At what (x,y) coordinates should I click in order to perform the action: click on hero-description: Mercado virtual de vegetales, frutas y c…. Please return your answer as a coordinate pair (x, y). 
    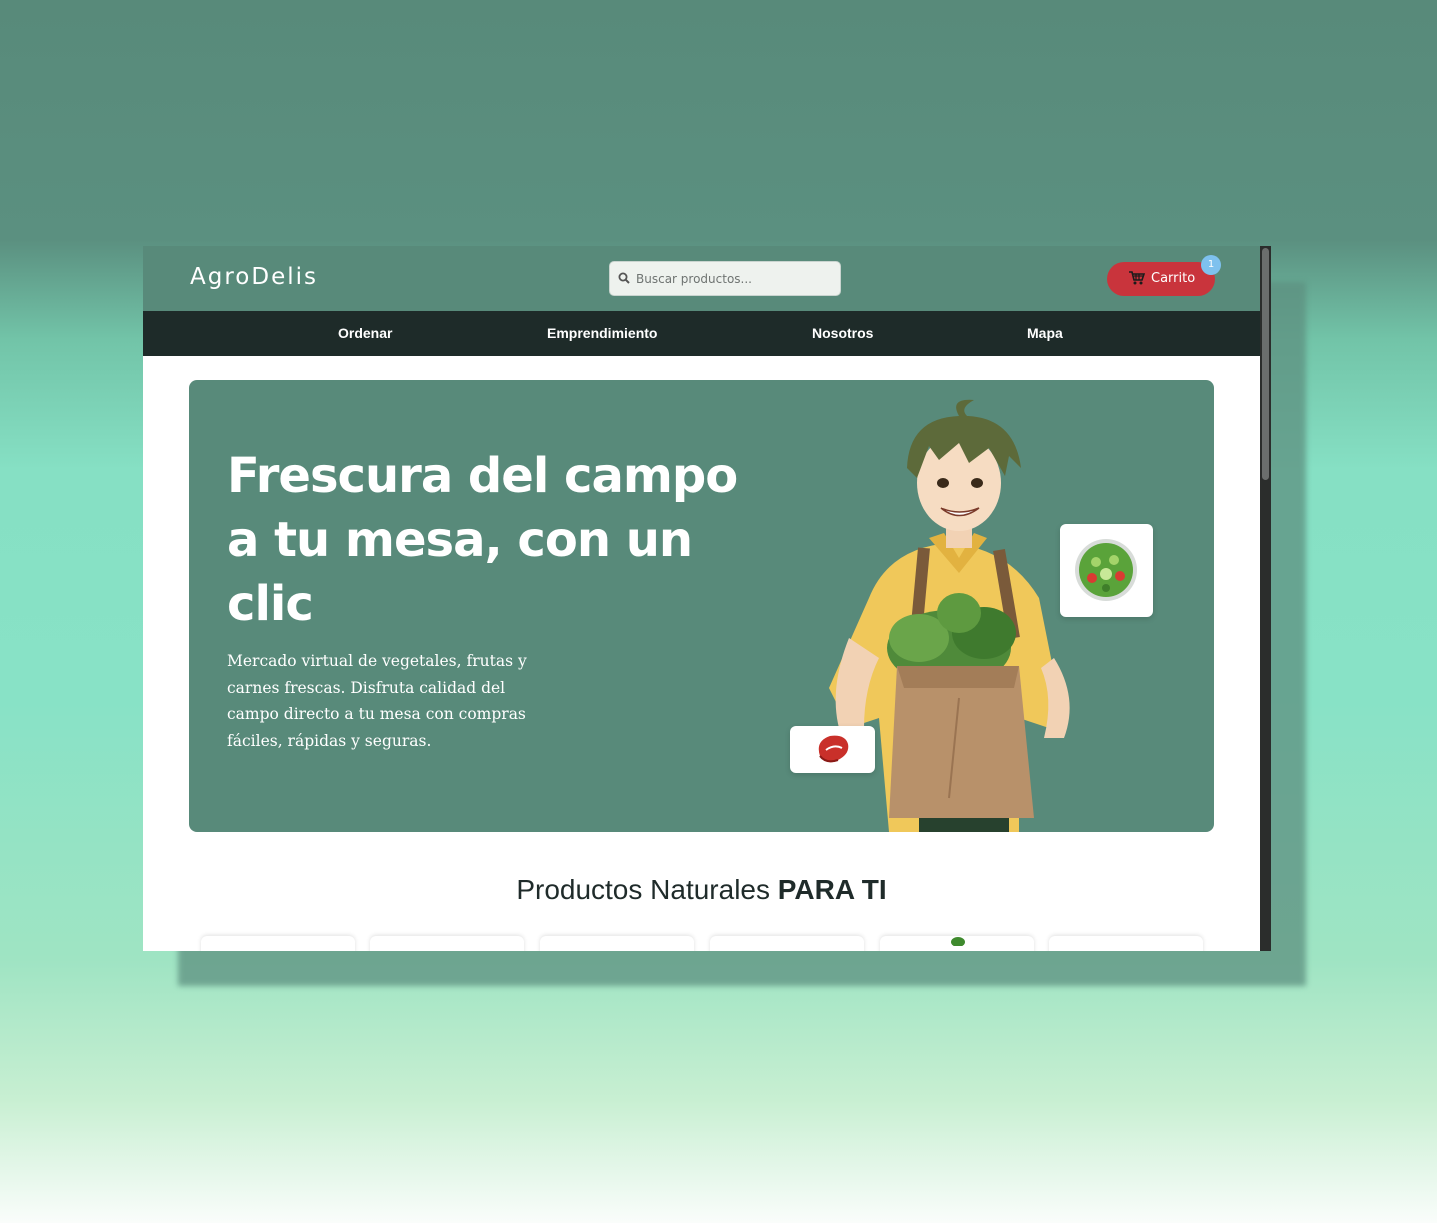
    Looking at the image, I should click on (377, 701).